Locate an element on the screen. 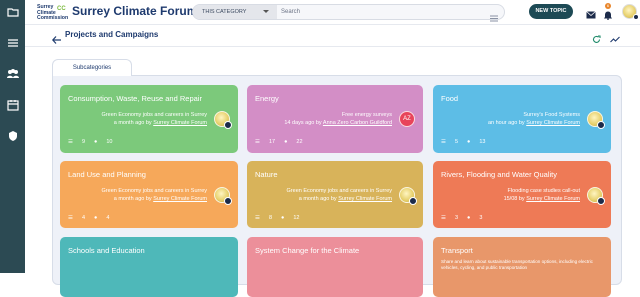  latest-topic: Surrey's Food Systems is located at coordinates (551, 115).